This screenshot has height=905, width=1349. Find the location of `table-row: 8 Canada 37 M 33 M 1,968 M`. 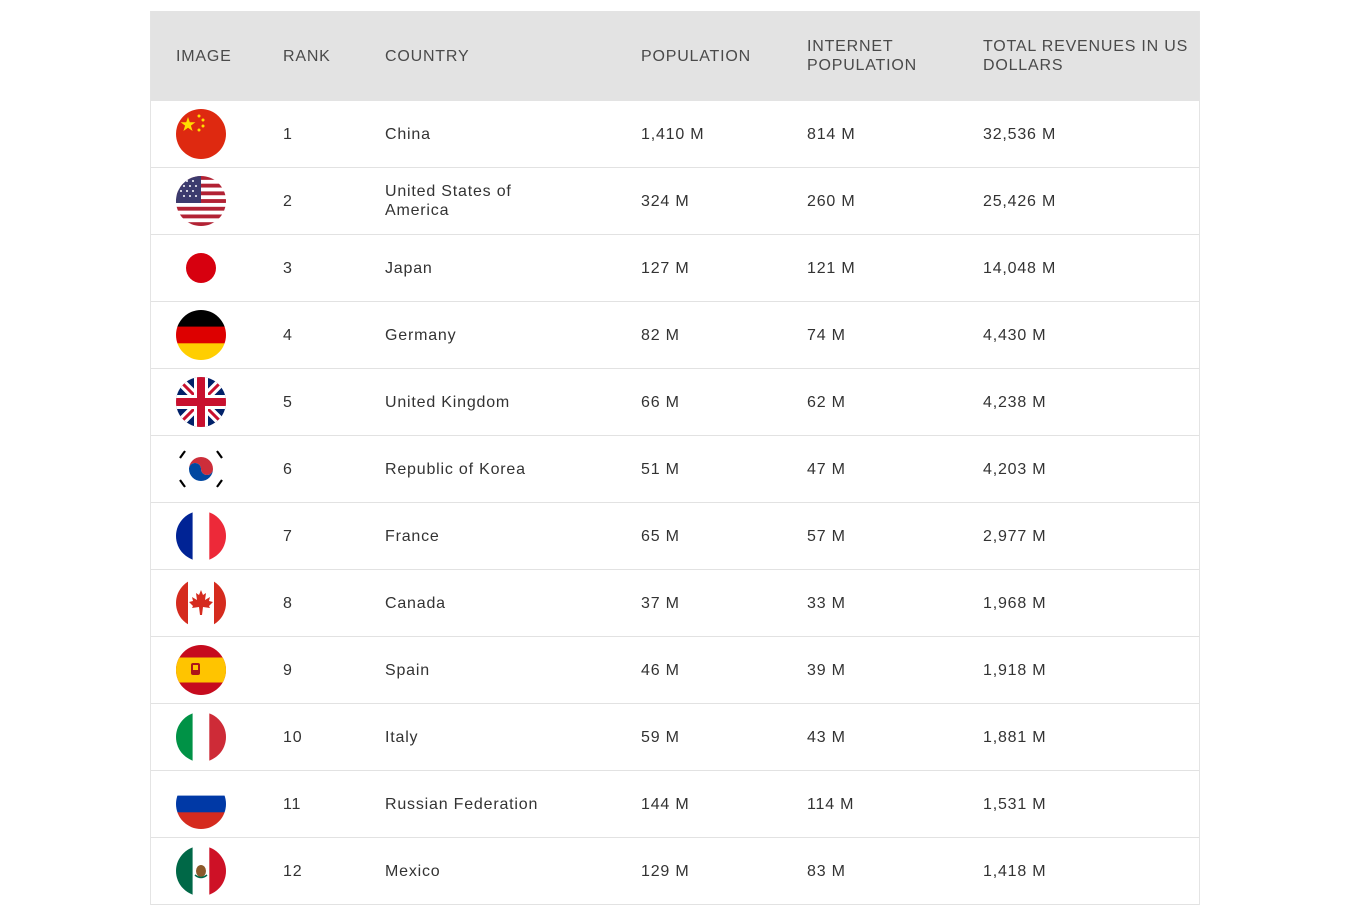

table-row: 8 Canada 37 M 33 M 1,968 M is located at coordinates (675, 603).